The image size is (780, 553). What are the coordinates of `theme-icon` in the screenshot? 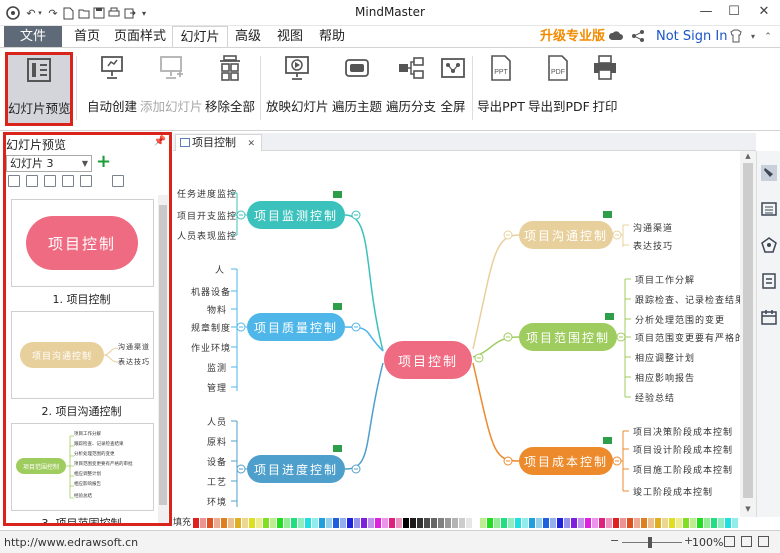 It's located at (769, 245).